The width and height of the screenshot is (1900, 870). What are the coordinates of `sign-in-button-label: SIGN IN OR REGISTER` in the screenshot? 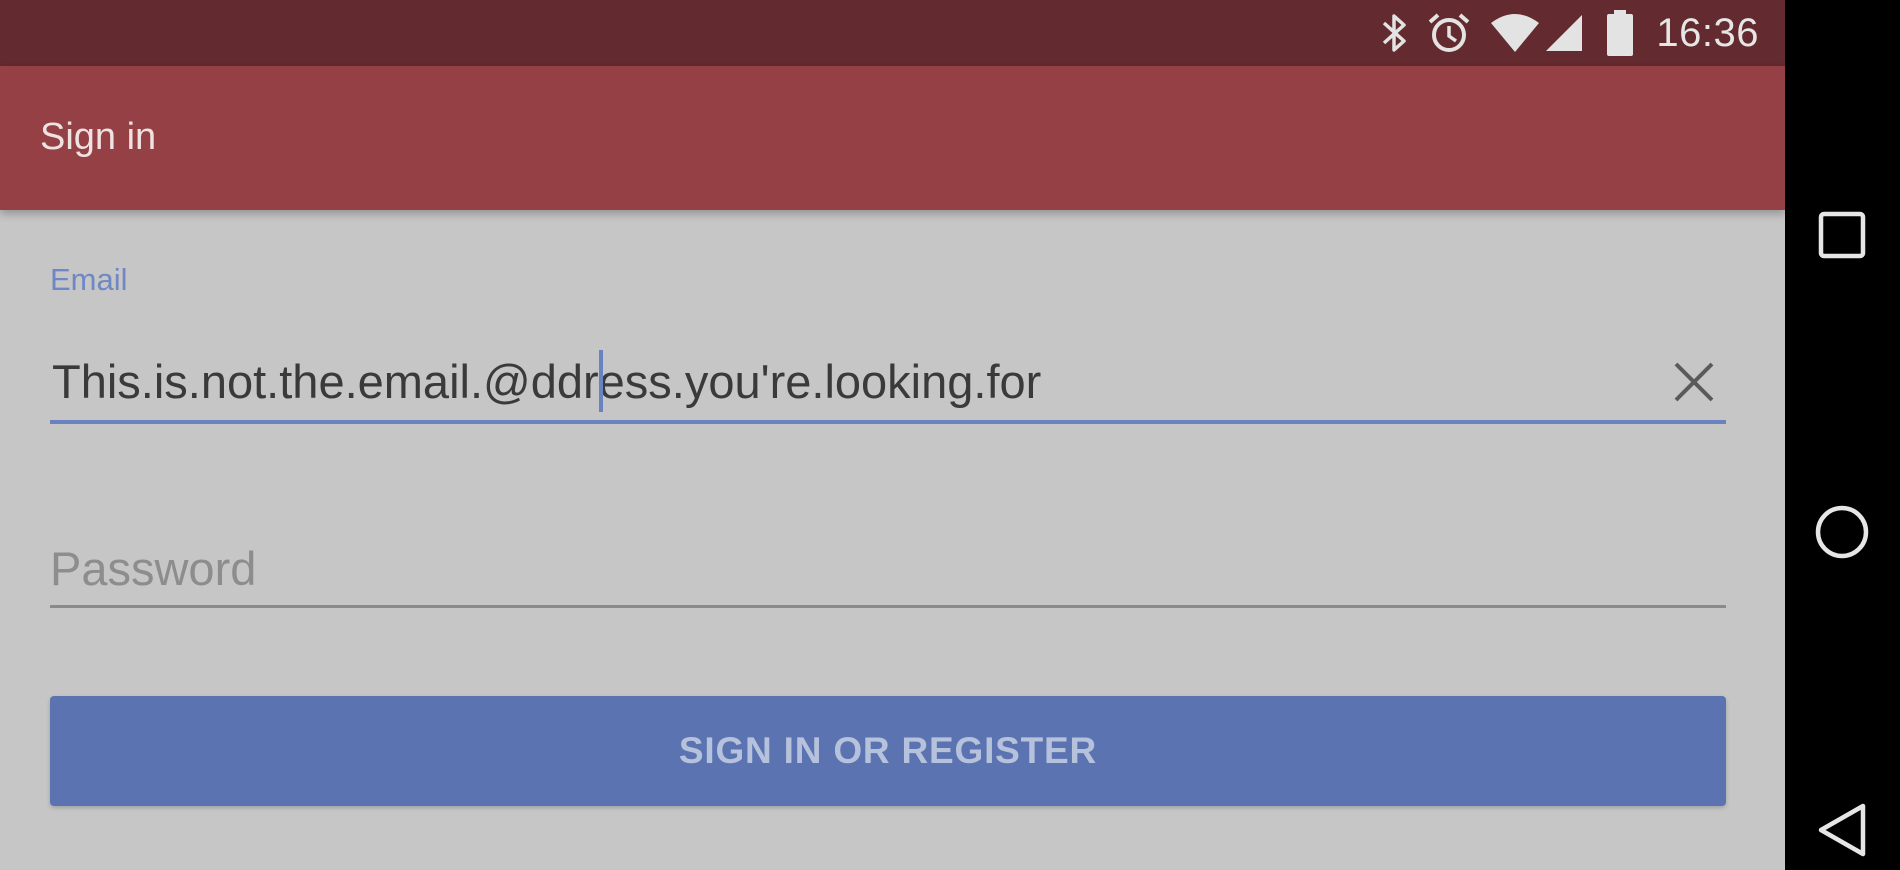 It's located at (888, 750).